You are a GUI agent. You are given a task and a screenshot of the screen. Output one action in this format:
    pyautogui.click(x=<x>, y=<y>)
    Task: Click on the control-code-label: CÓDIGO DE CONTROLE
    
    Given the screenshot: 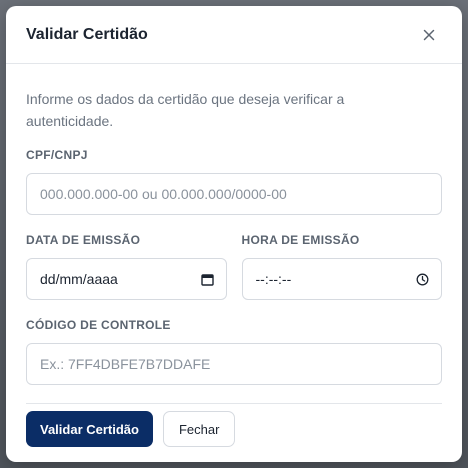 What is the action you would take?
    pyautogui.click(x=98, y=325)
    